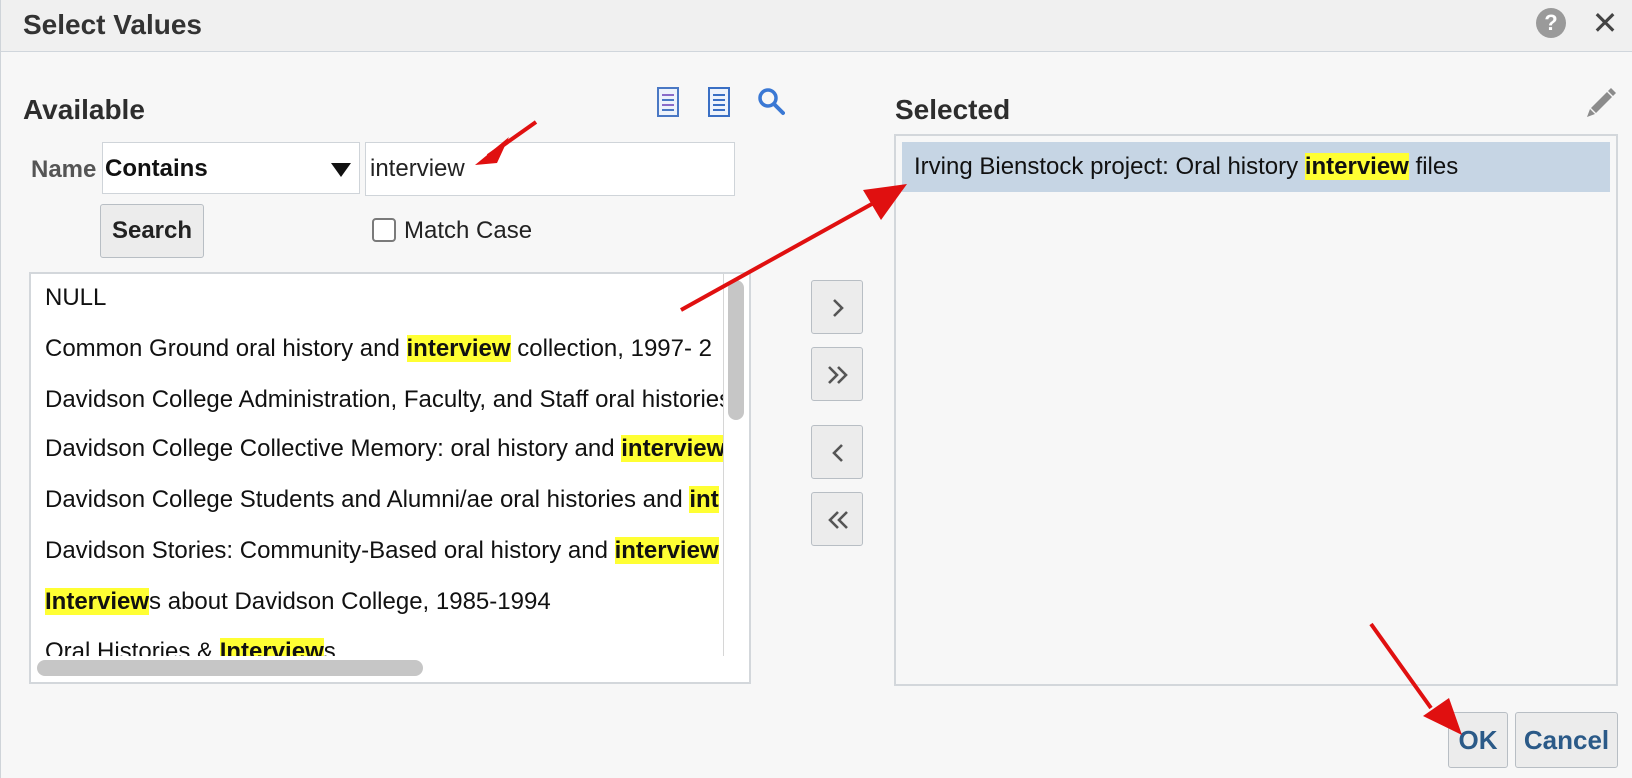  Describe the element at coordinates (1601, 102) in the screenshot. I see `pencil-icon` at that location.